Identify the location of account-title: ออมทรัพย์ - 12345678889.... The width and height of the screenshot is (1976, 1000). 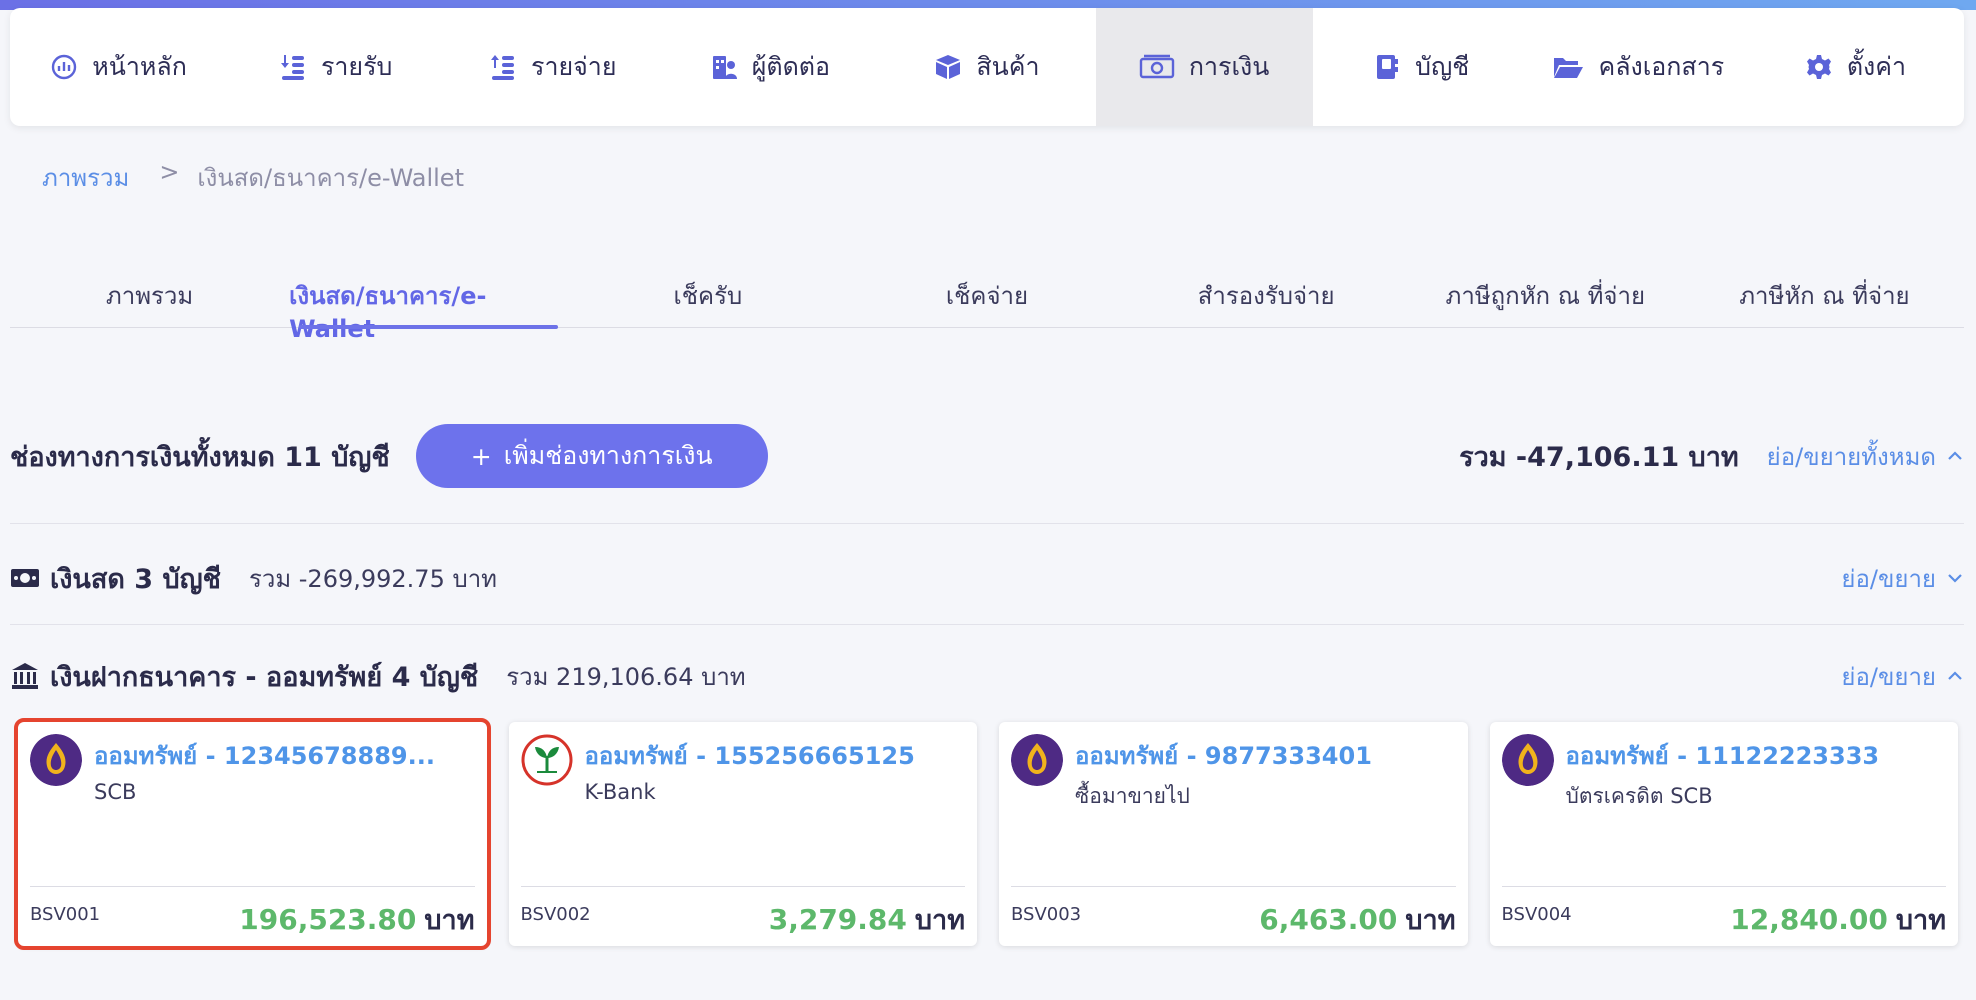
(264, 756).